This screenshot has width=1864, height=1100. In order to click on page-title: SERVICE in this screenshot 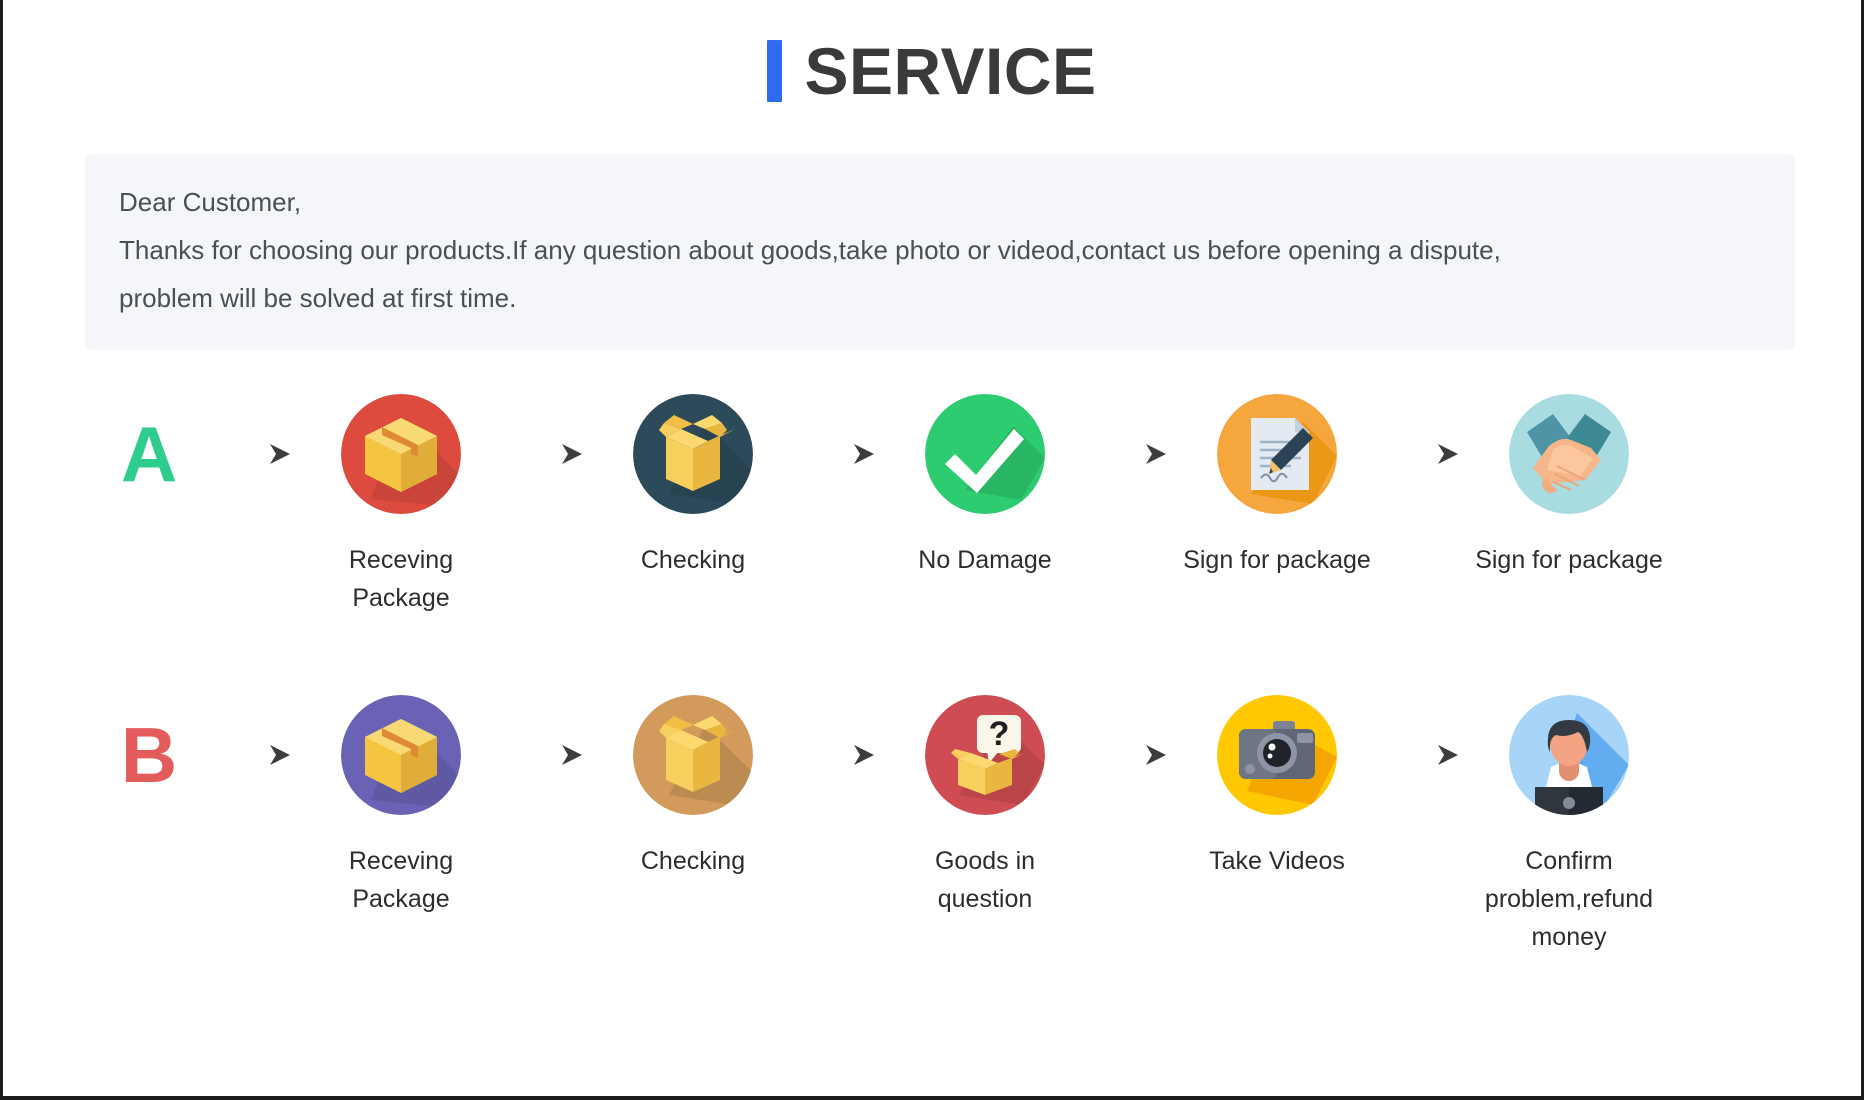, I will do `click(931, 71)`.